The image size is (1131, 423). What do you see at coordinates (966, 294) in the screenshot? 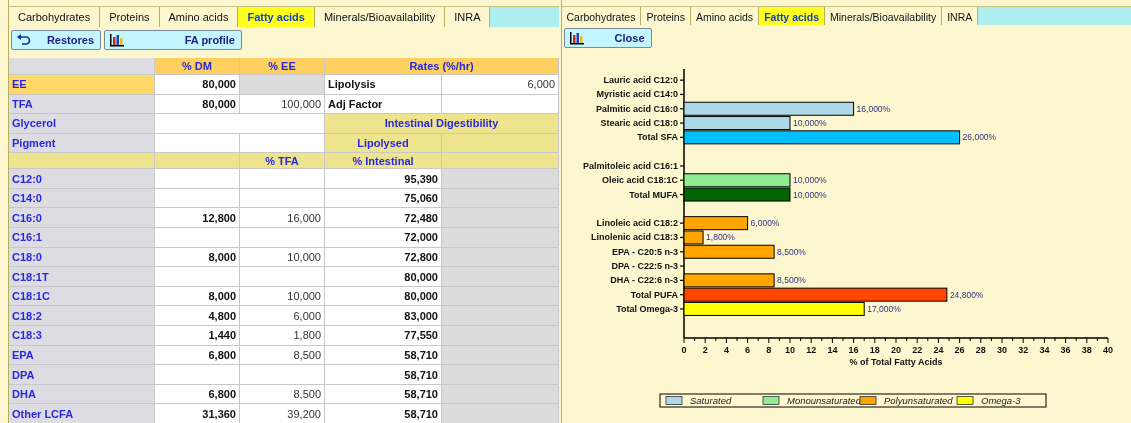
I see `value-label: 24,800%` at bounding box center [966, 294].